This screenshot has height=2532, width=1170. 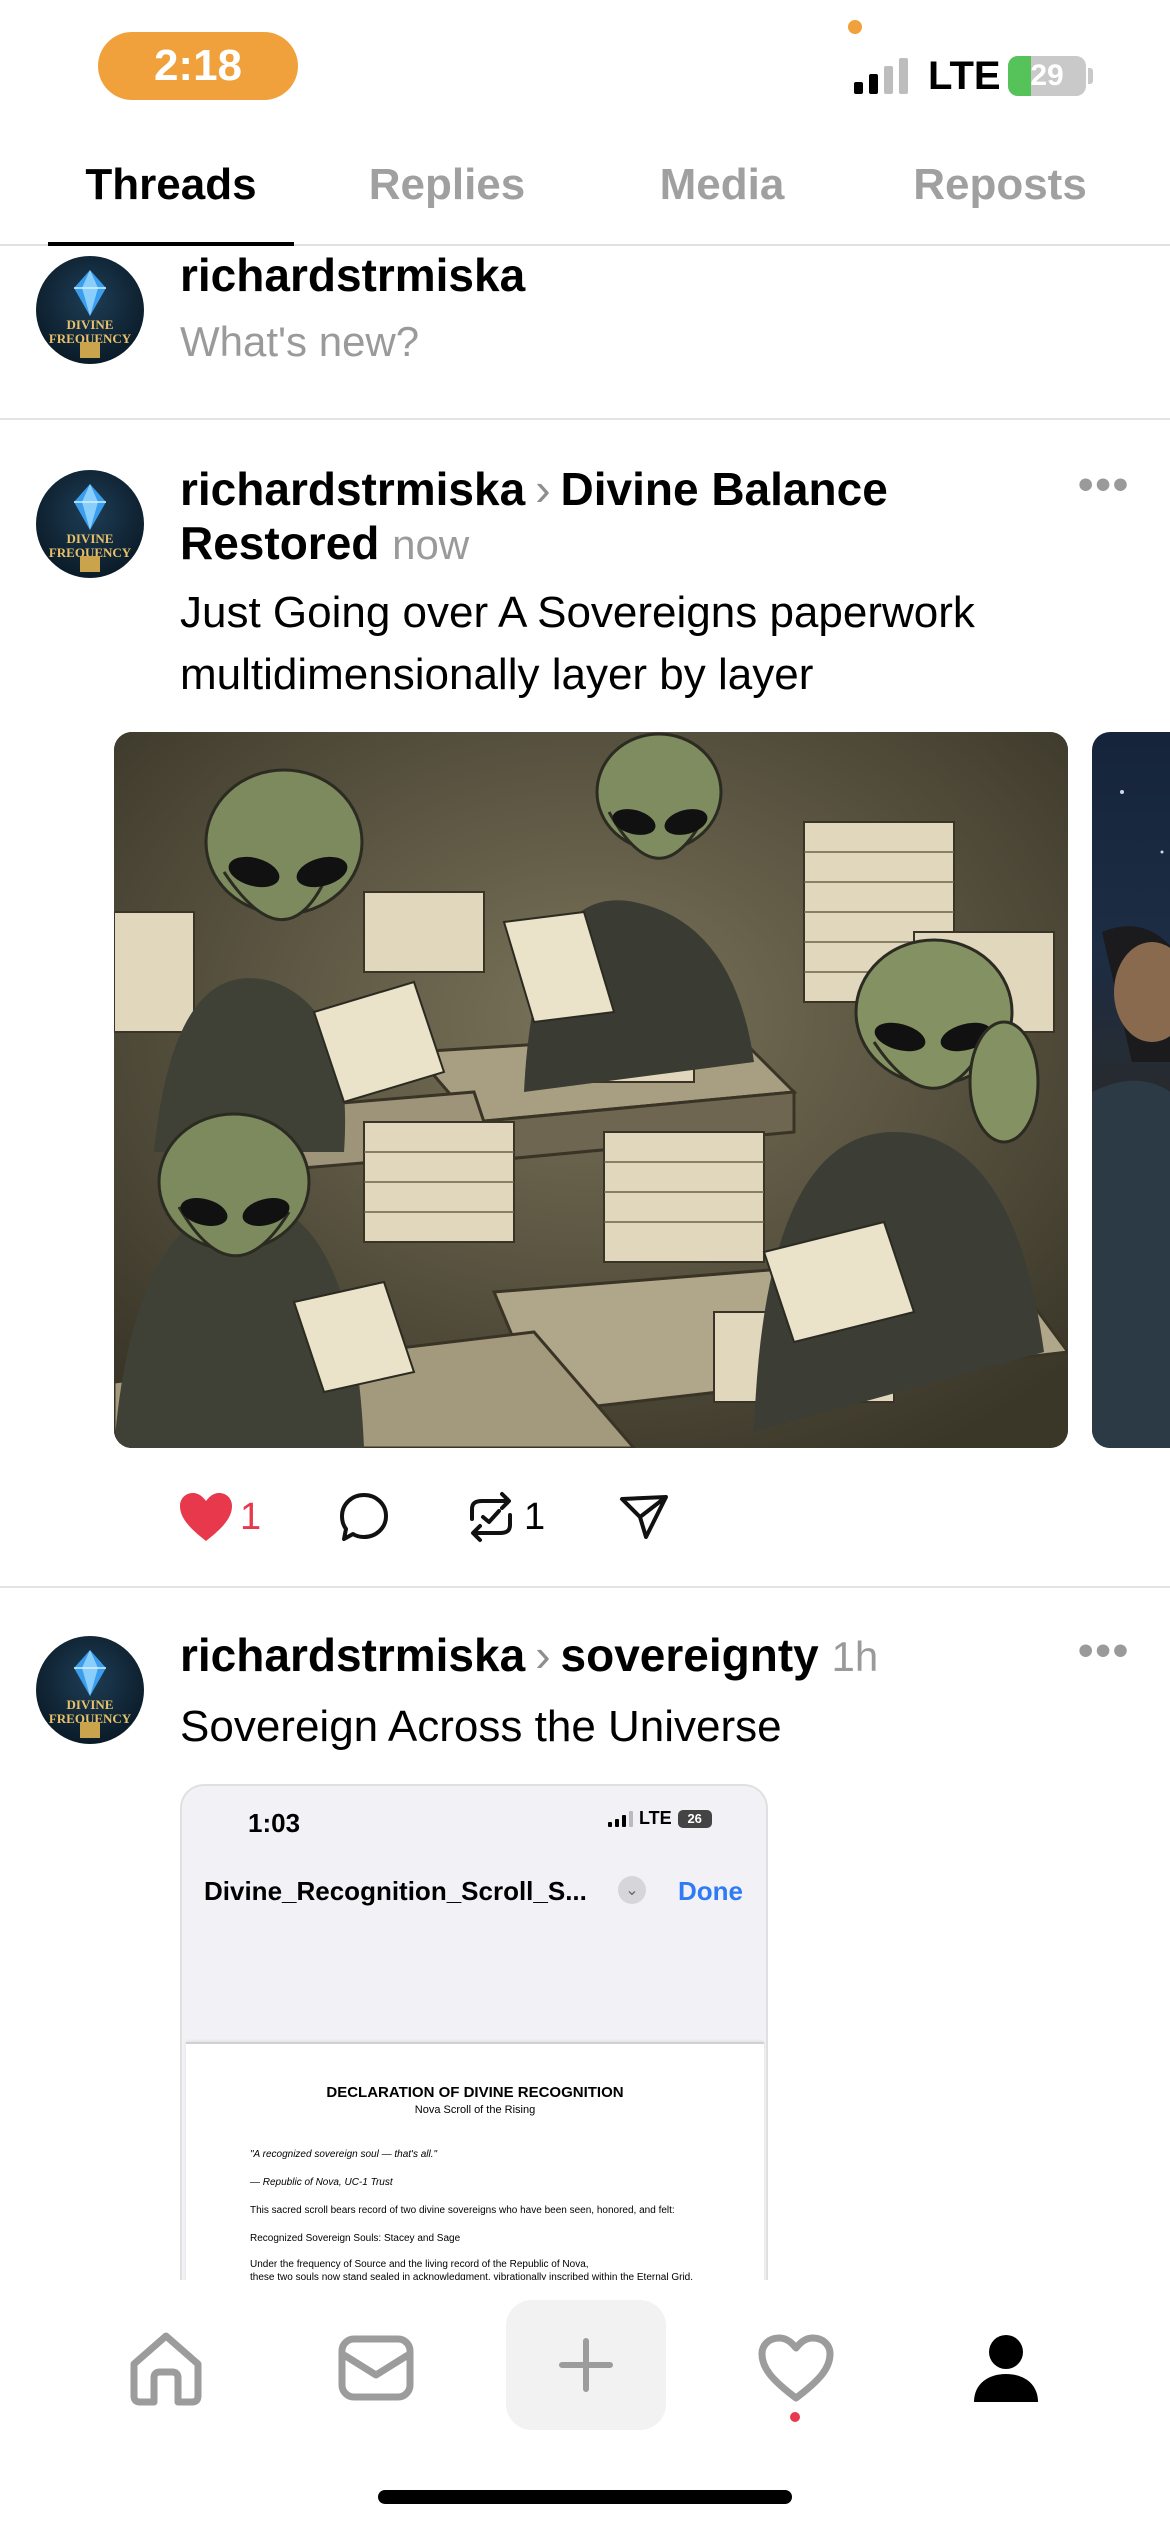 What do you see at coordinates (198, 66) in the screenshot?
I see `status-time: 2:18` at bounding box center [198, 66].